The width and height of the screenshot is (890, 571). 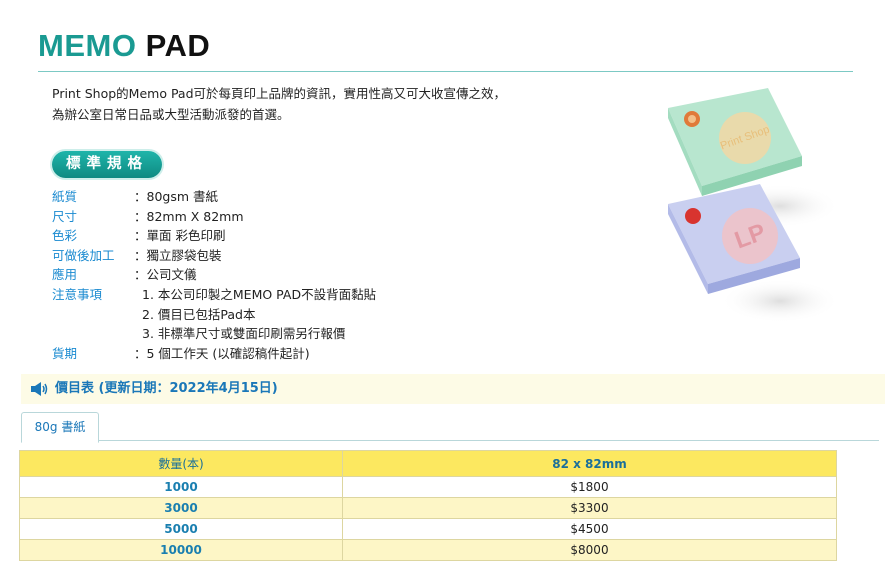 What do you see at coordinates (65, 196) in the screenshot?
I see `spec-label: 紙質` at bounding box center [65, 196].